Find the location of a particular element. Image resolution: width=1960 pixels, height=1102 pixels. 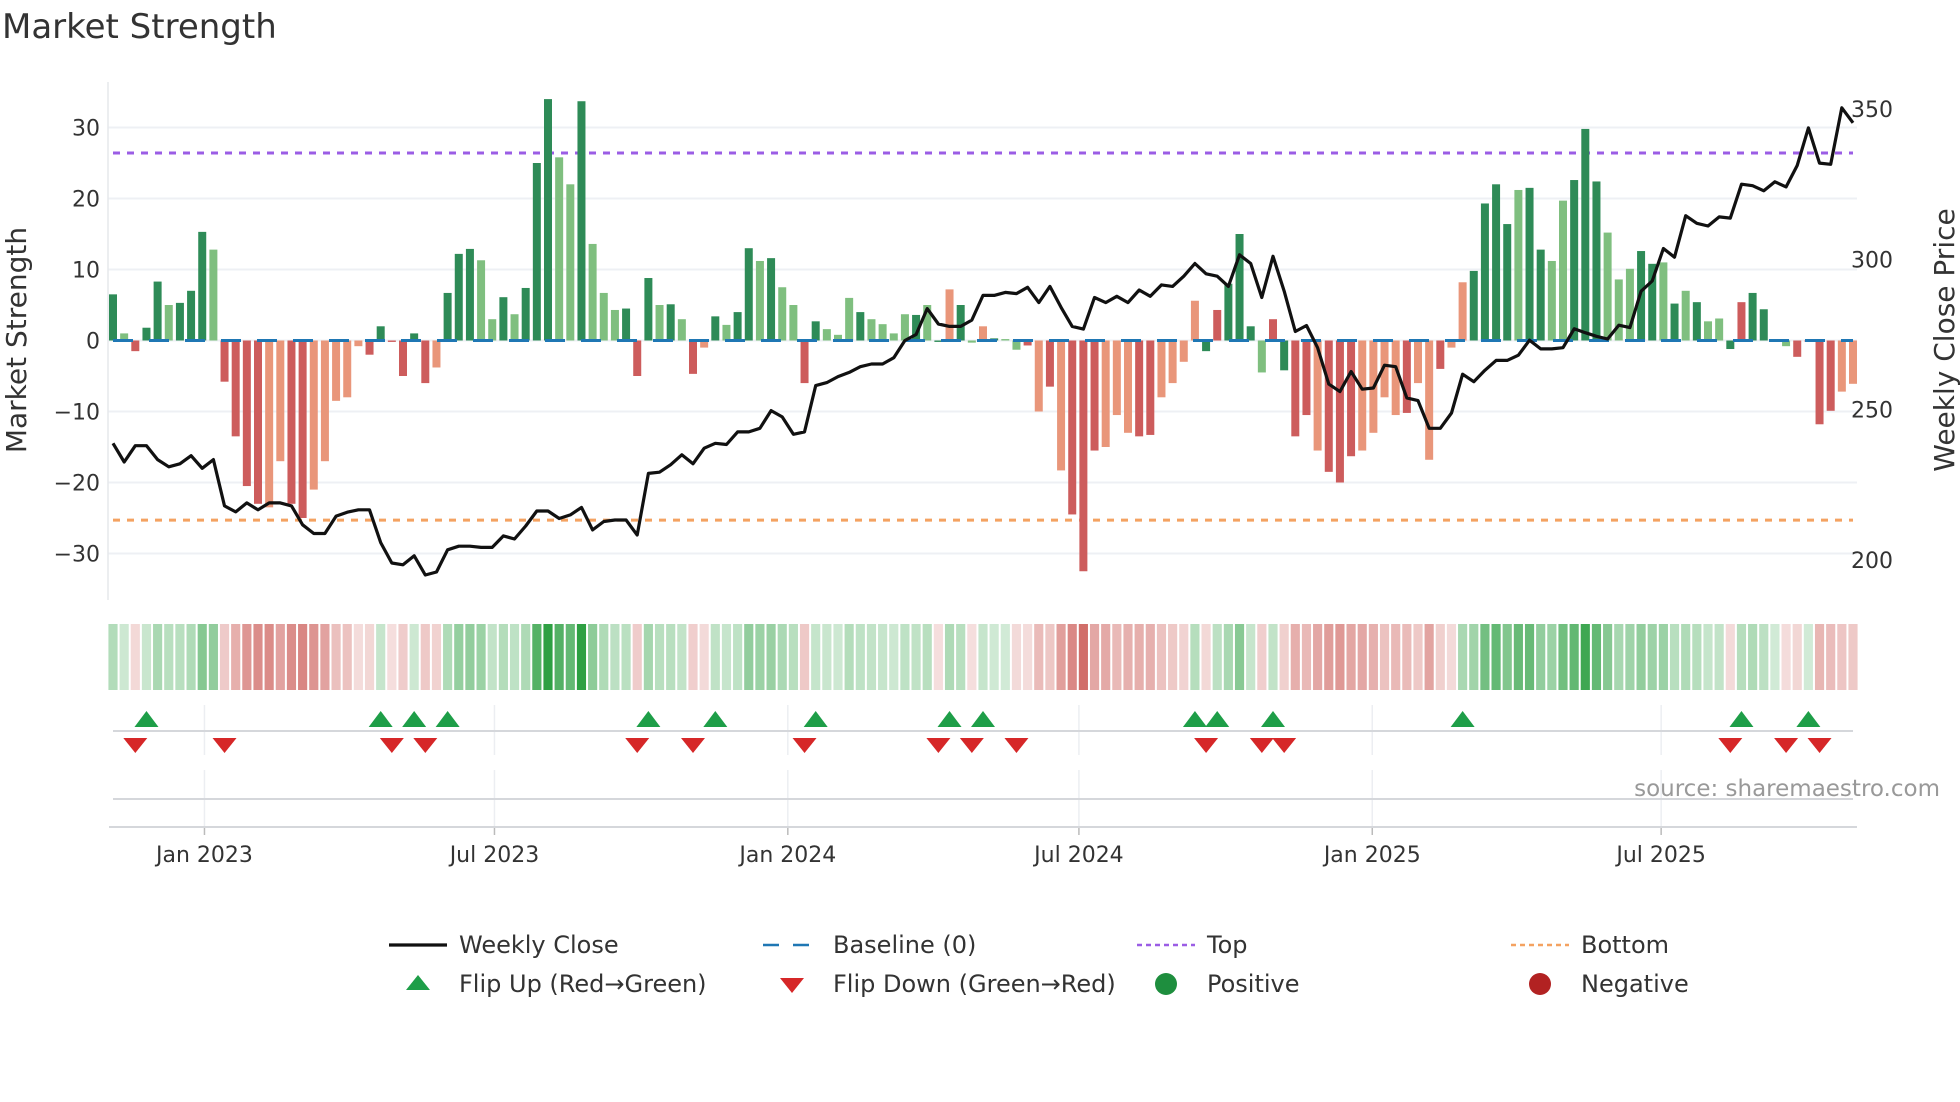

legend-item: Flip Down (Green→Red) is located at coordinates (948, 984).